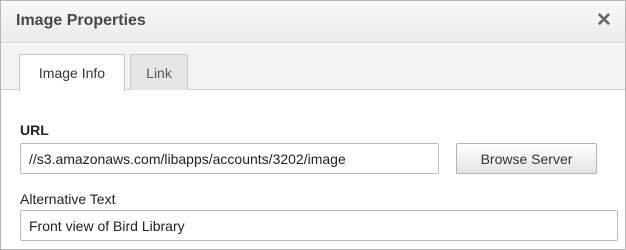 This screenshot has width=626, height=250. Describe the element at coordinates (34, 130) in the screenshot. I see `url-label: URL` at that location.